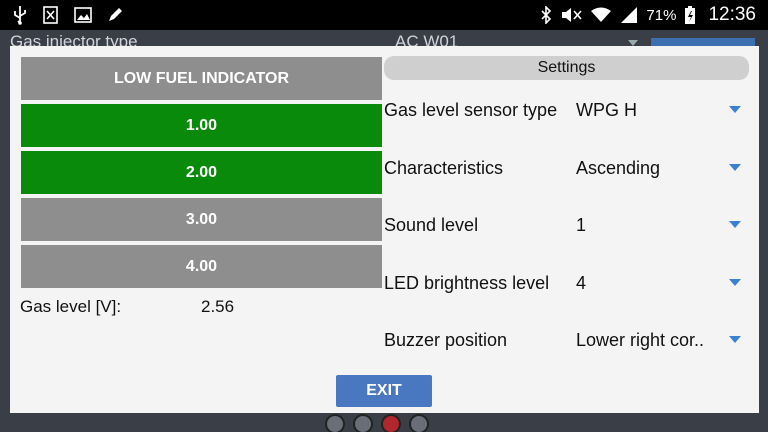  I want to click on setting-value: Lower right cor.., so click(640, 340).